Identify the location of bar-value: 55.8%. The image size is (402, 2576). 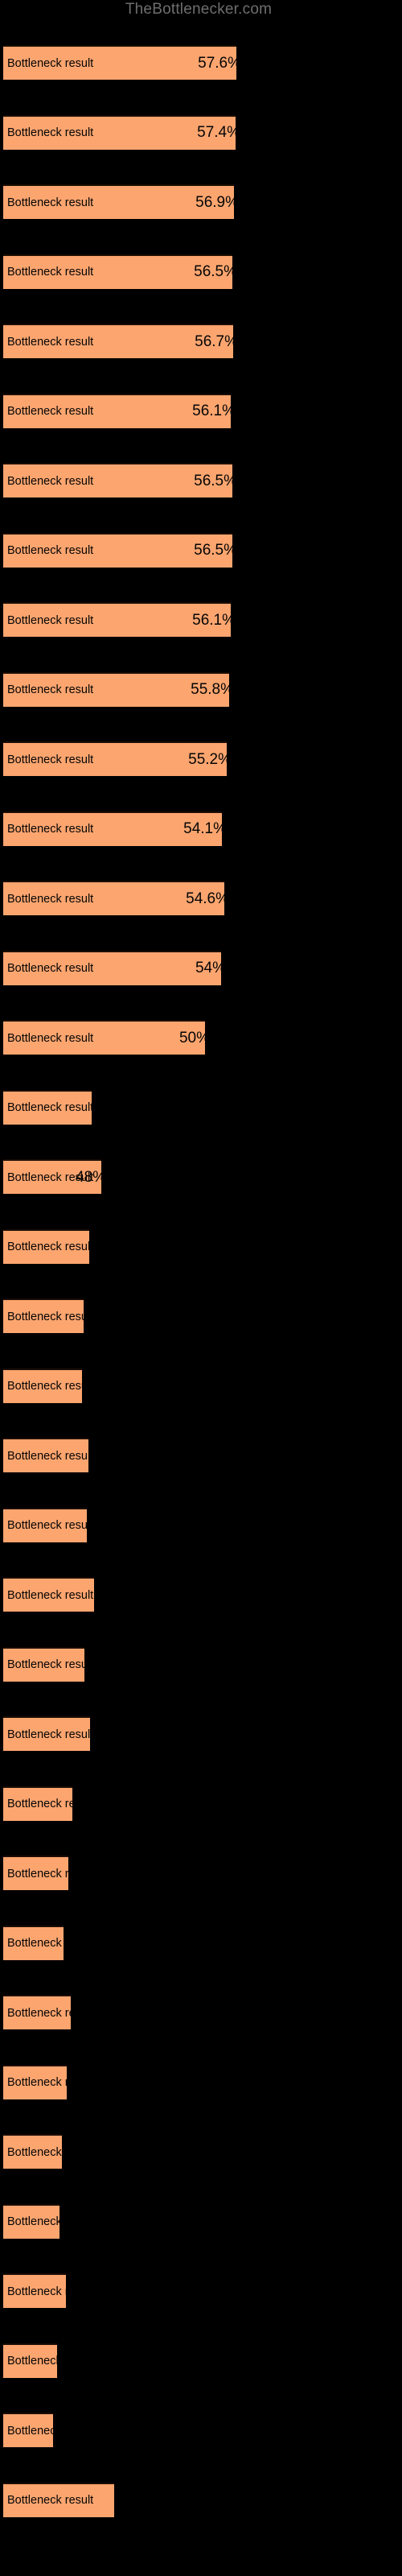
(210, 689).